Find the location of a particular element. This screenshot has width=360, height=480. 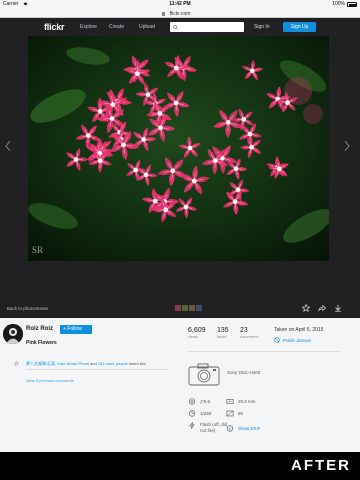

owner-name: Roiz Roiz is located at coordinates (39, 329).